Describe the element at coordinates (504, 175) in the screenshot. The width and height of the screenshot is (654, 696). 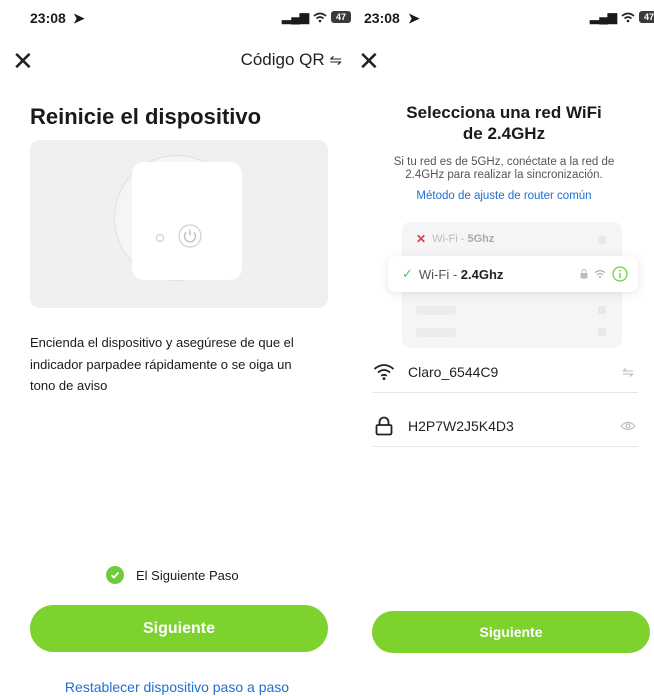
I see `subtitle-line-2: 2.4GHz para realizar la sincronización.` at that location.